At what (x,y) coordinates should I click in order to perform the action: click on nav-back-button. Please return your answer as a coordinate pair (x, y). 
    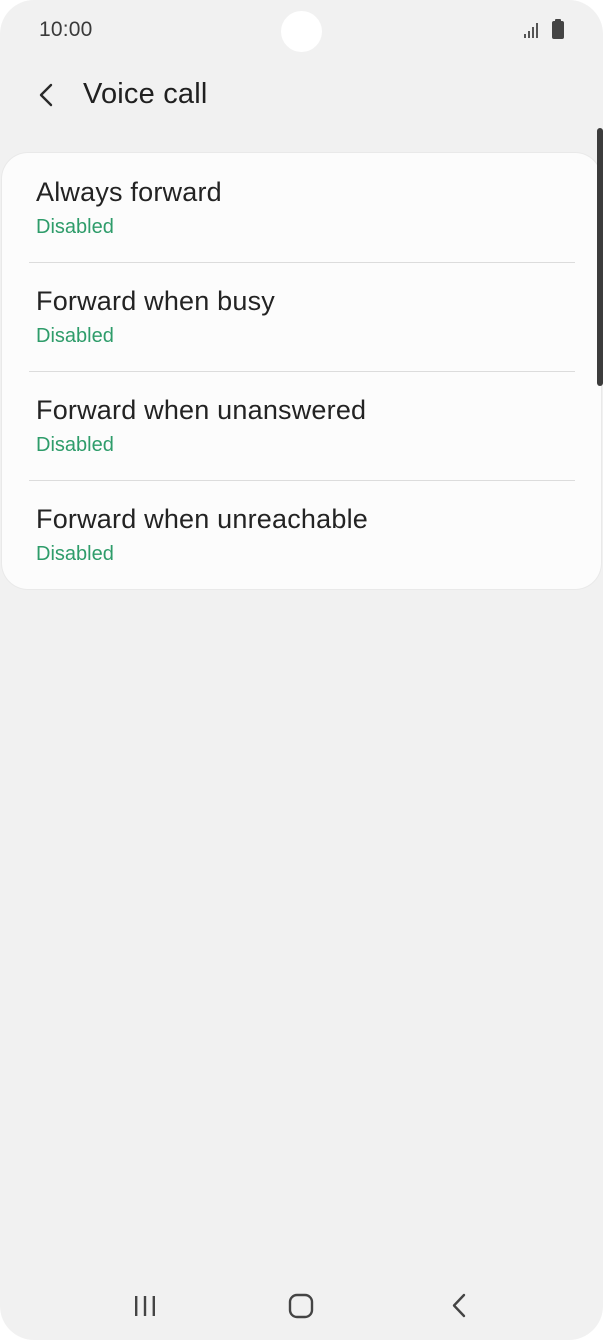
    Looking at the image, I should click on (459, 1306).